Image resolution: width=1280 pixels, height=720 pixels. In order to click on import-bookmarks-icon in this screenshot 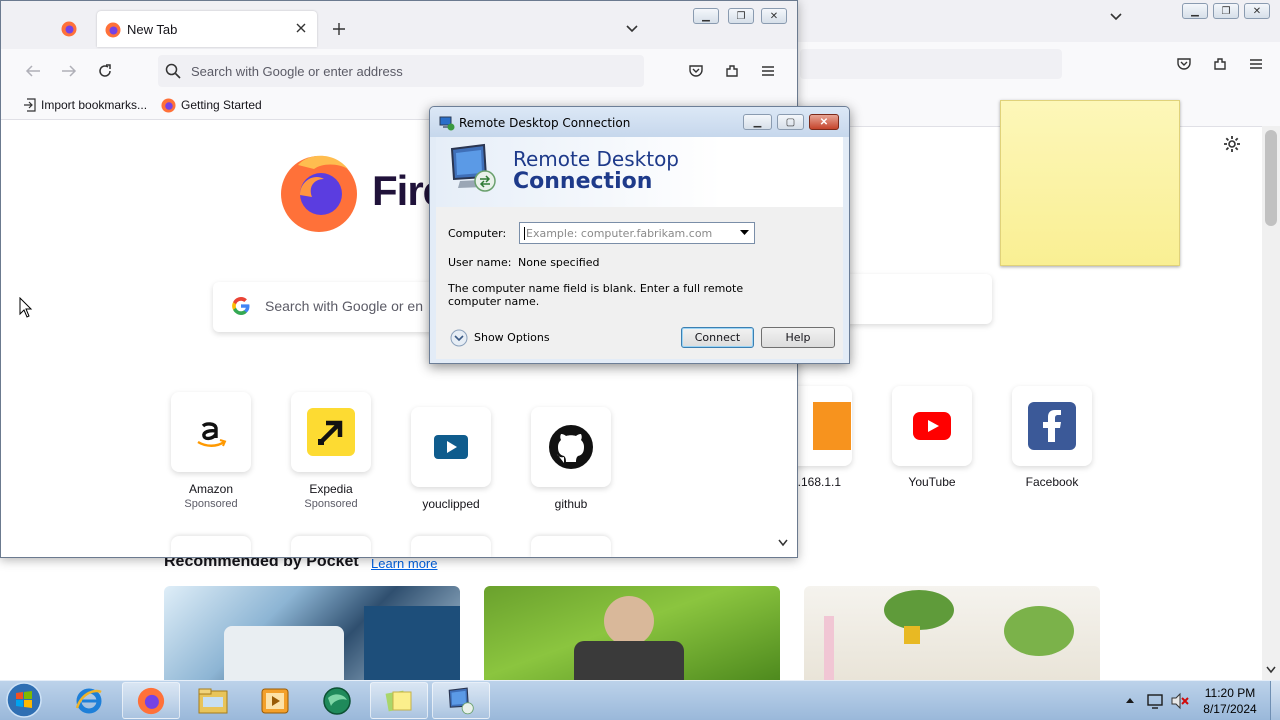, I will do `click(30, 105)`.